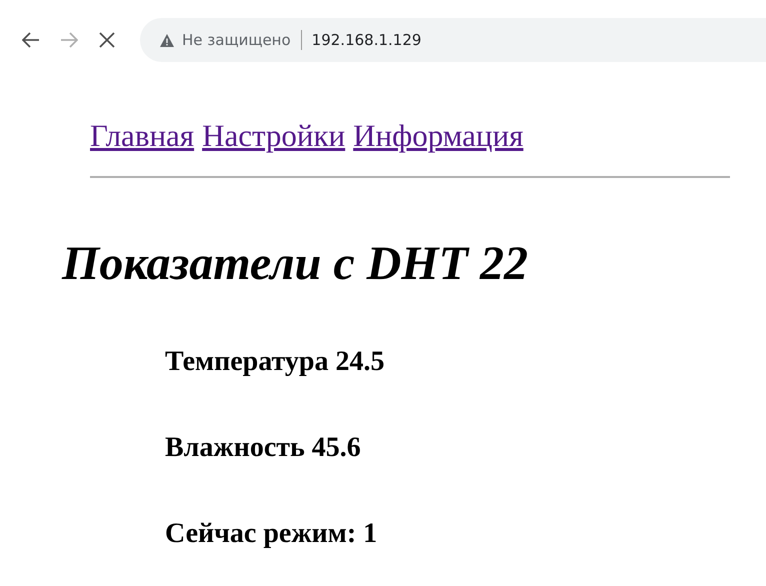 Image resolution: width=766 pixels, height=586 pixels. Describe the element at coordinates (263, 448) in the screenshot. I see `sensor-reading: Влажность 45.6` at that location.